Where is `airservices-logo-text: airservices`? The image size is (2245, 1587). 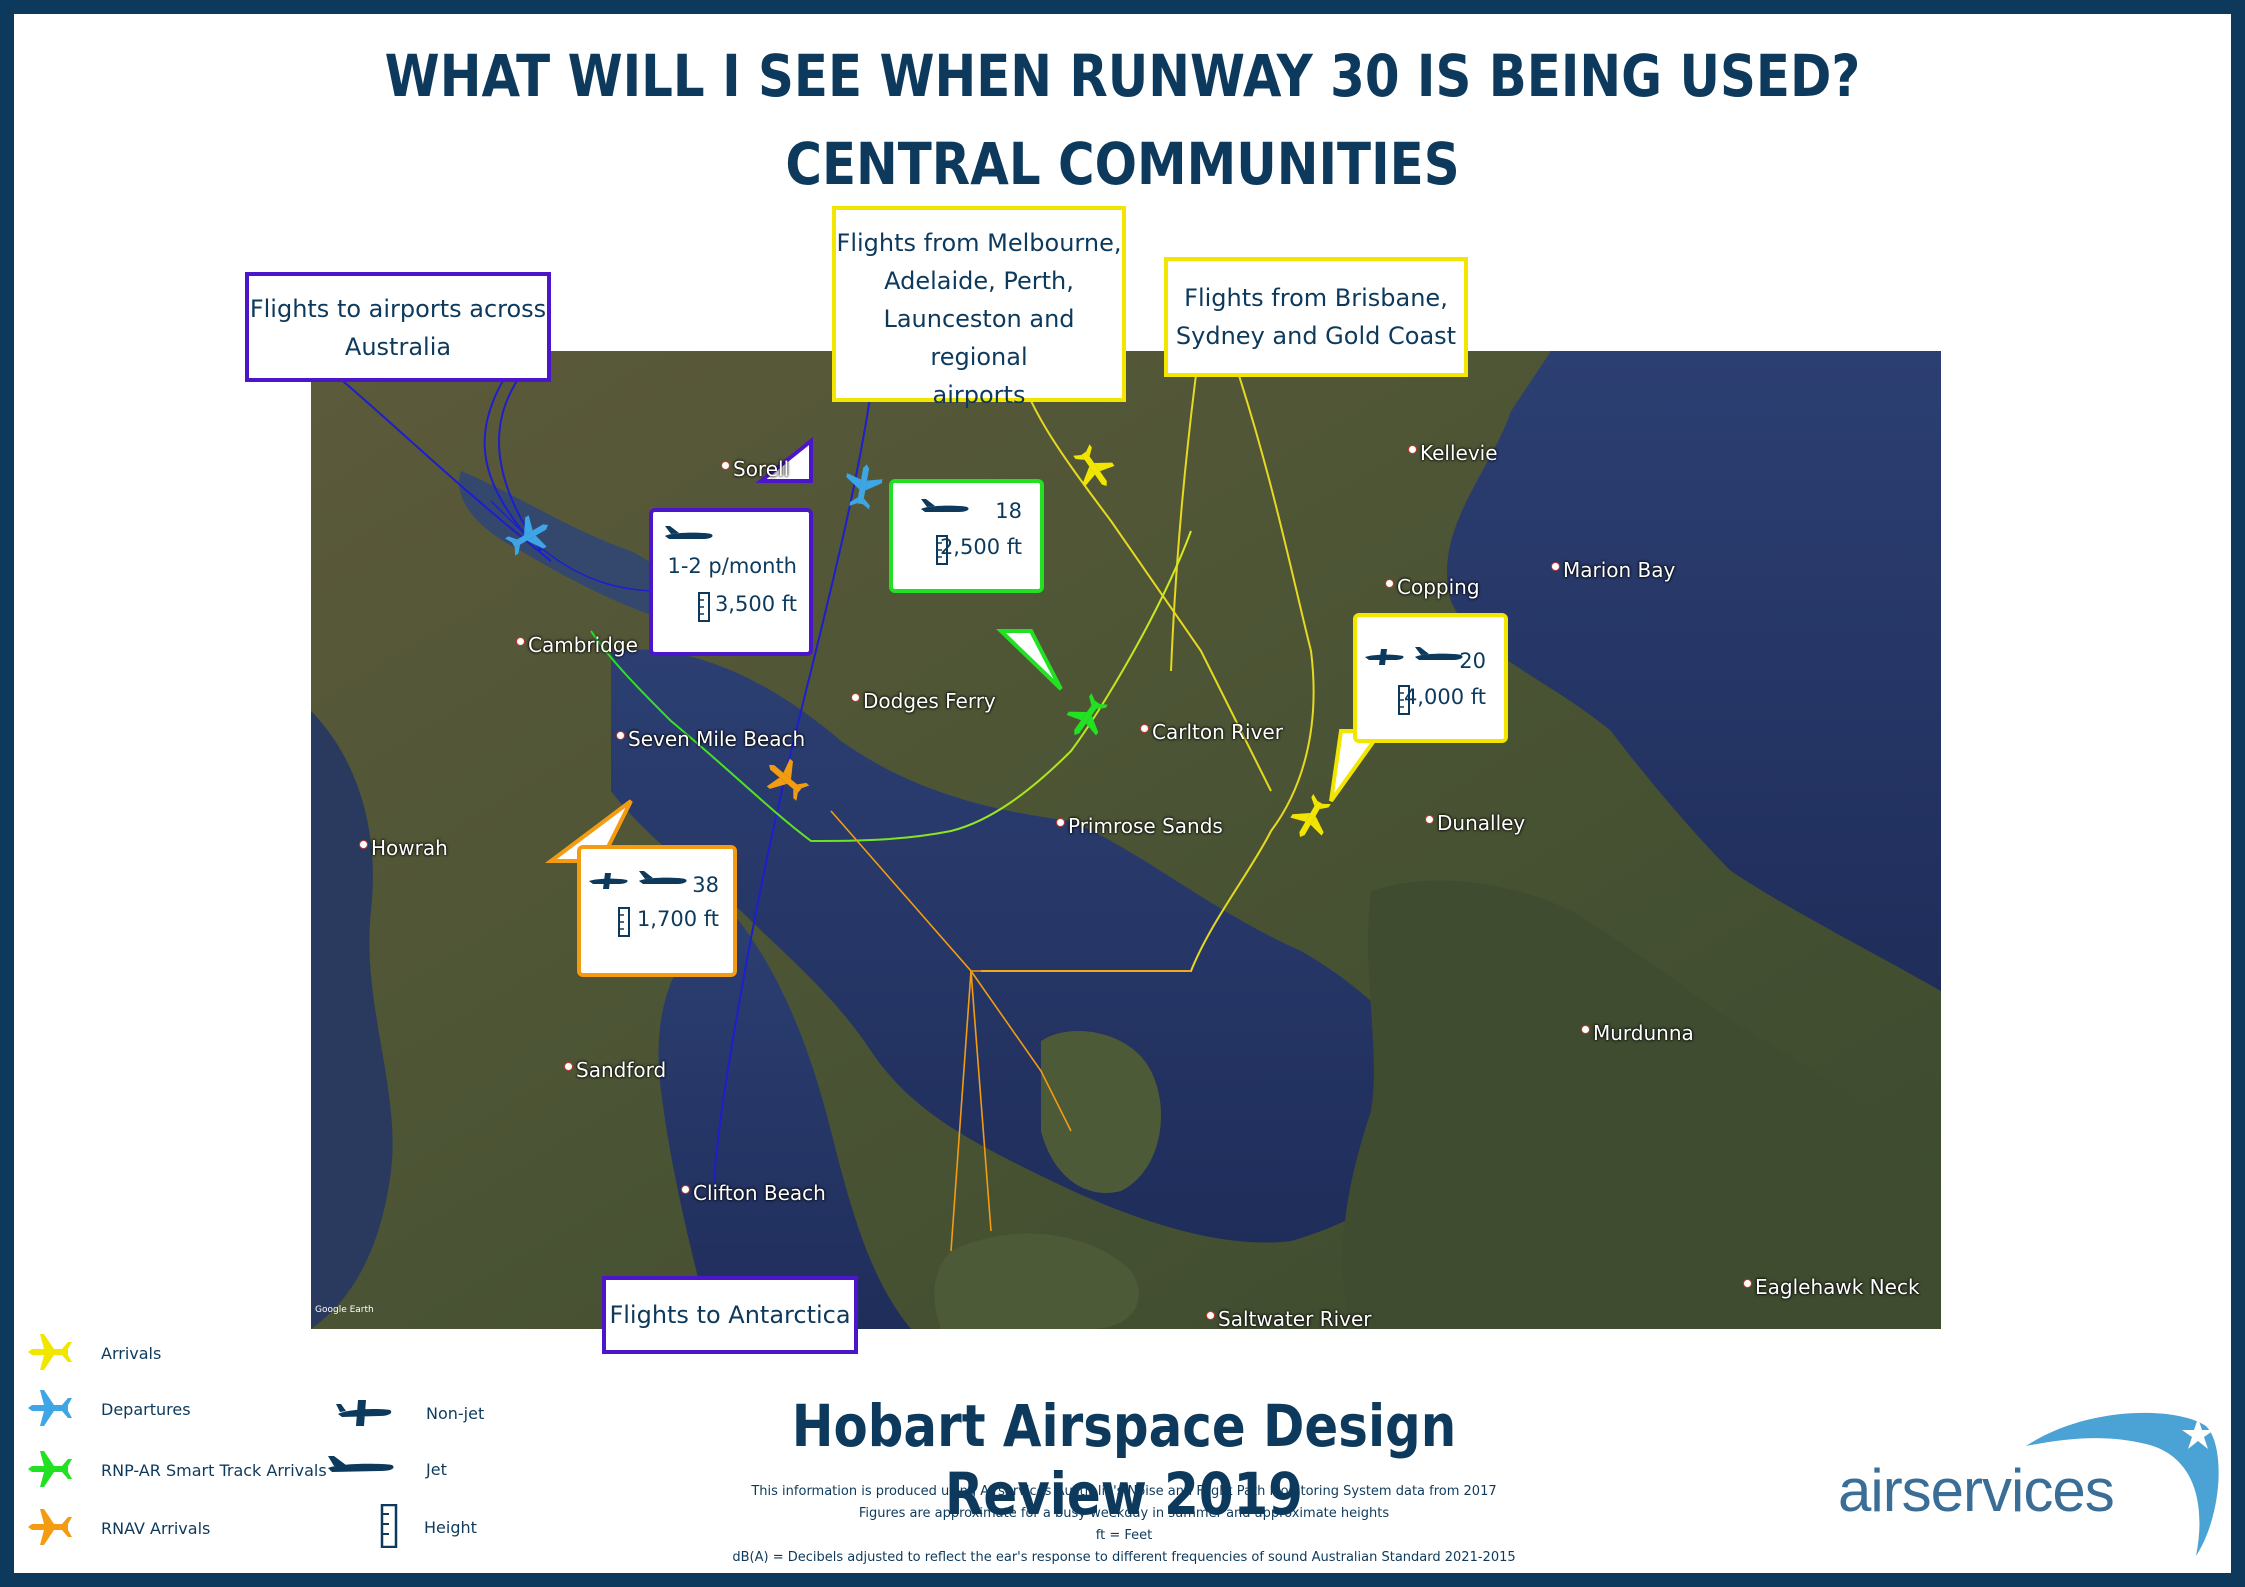 airservices-logo-text: airservices is located at coordinates (1976, 1490).